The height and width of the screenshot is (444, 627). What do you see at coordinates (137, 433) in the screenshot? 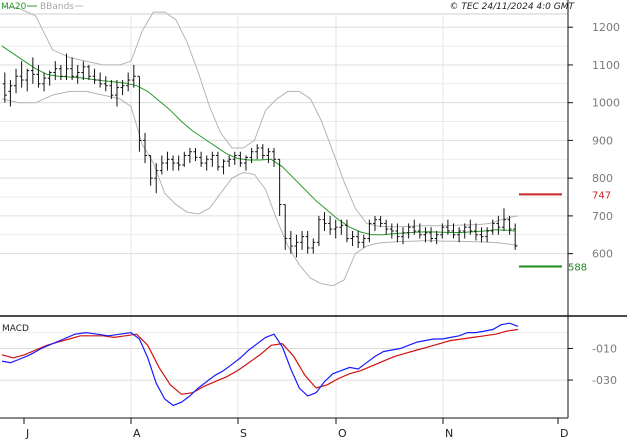
I see `month-label: A` at bounding box center [137, 433].